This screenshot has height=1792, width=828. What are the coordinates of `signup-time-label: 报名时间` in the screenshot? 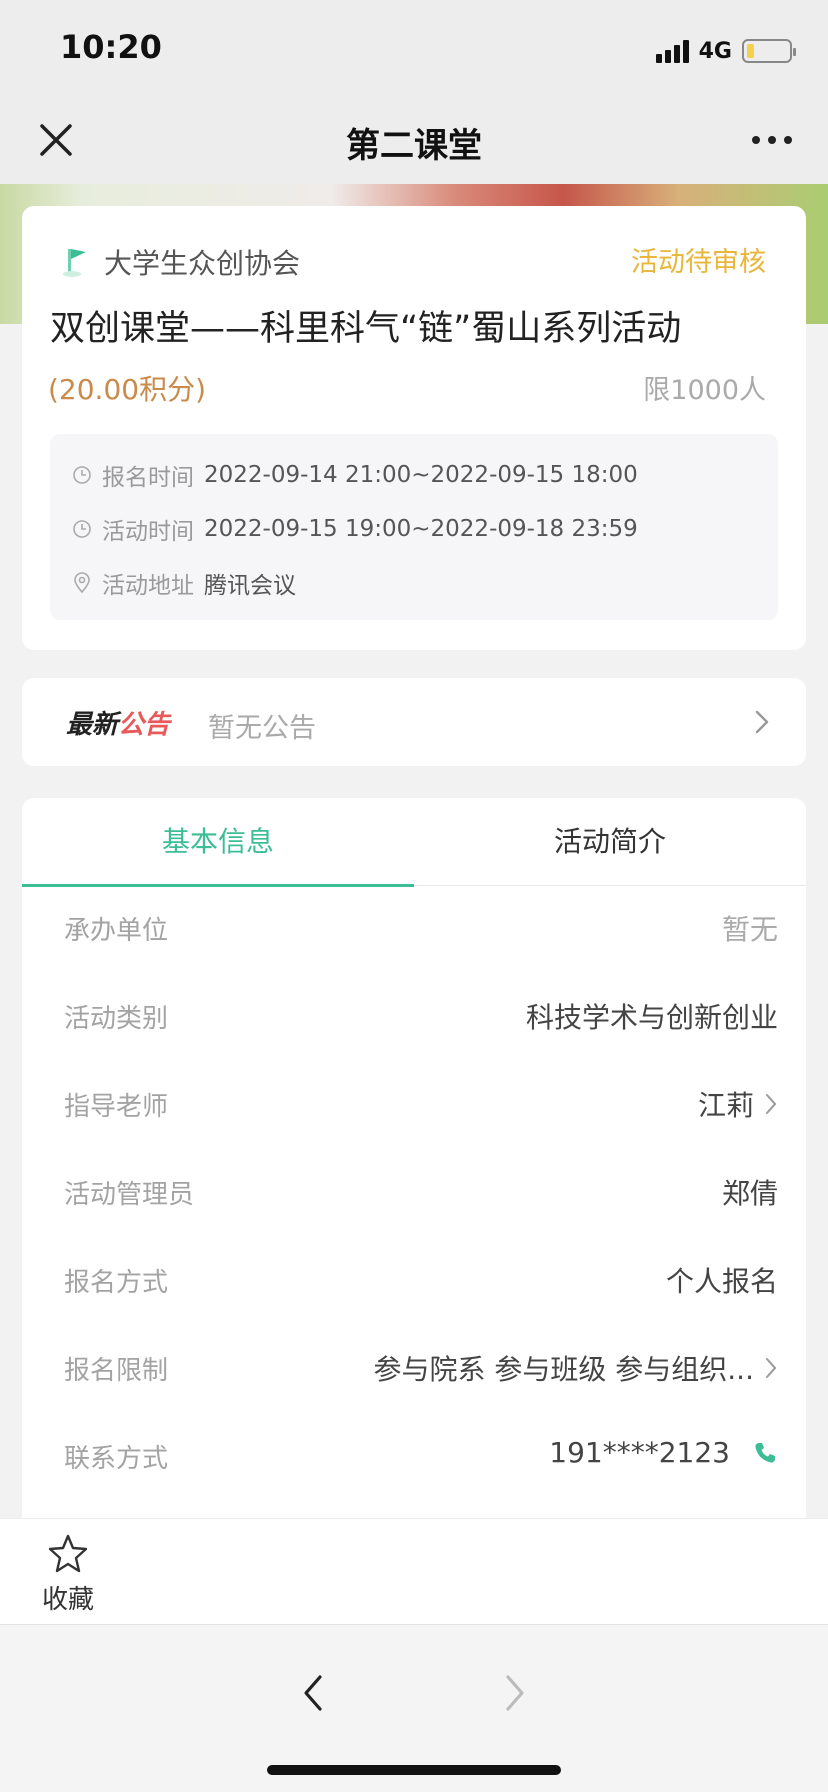 It's located at (148, 478).